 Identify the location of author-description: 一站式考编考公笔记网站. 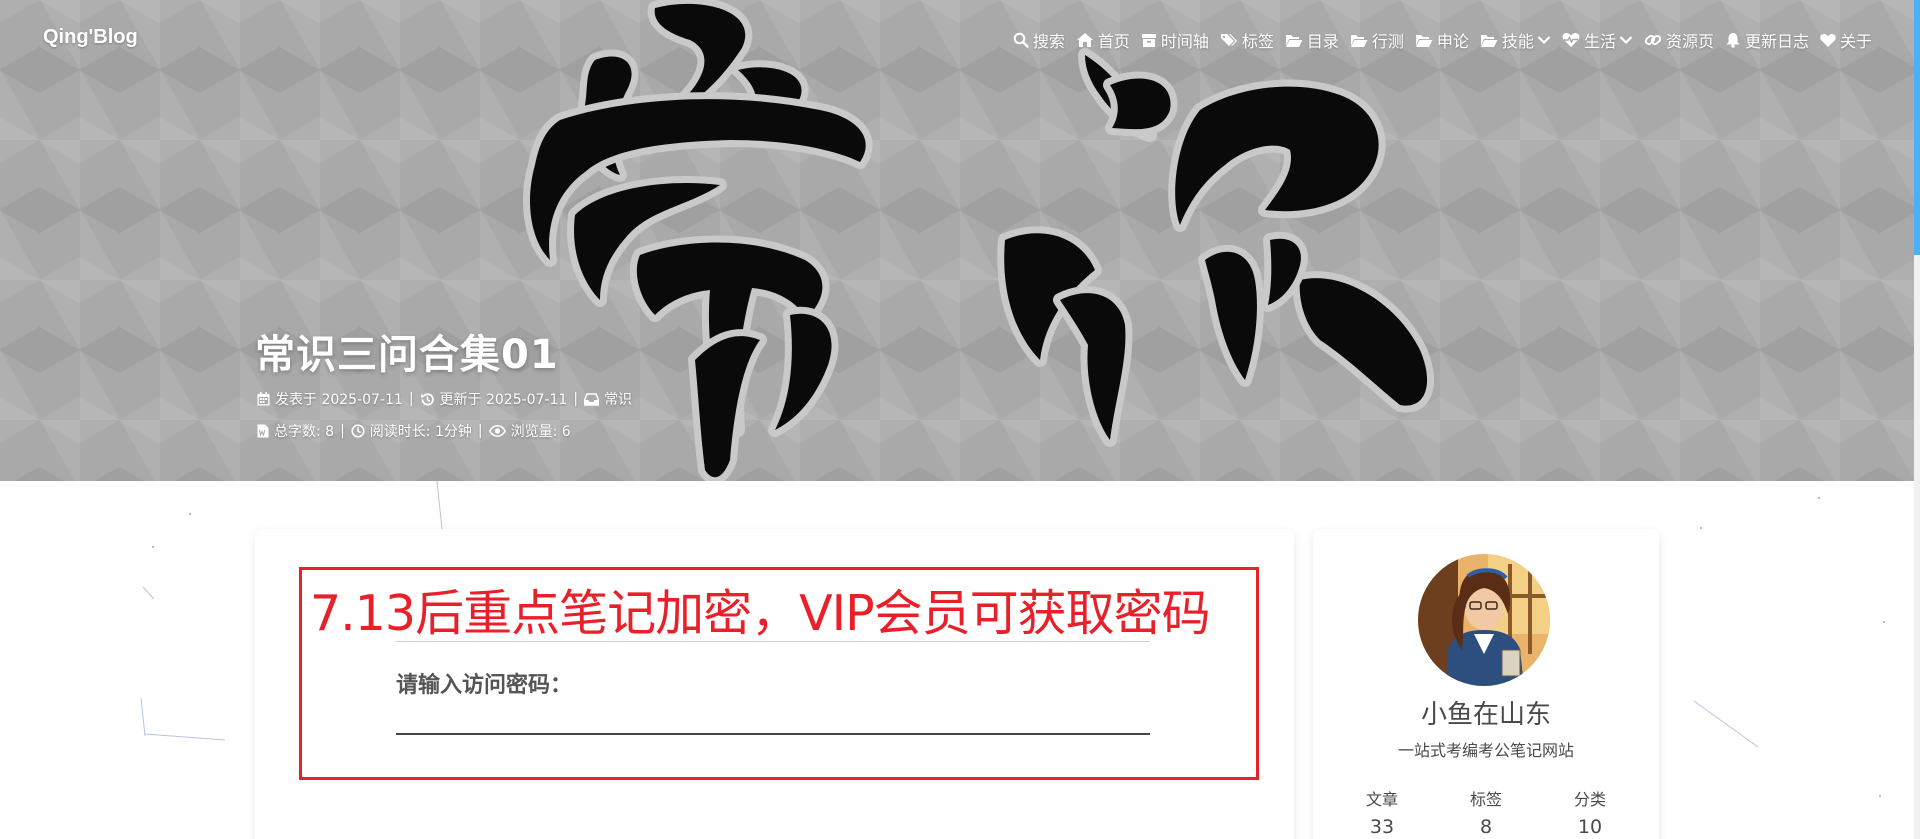
(1485, 750).